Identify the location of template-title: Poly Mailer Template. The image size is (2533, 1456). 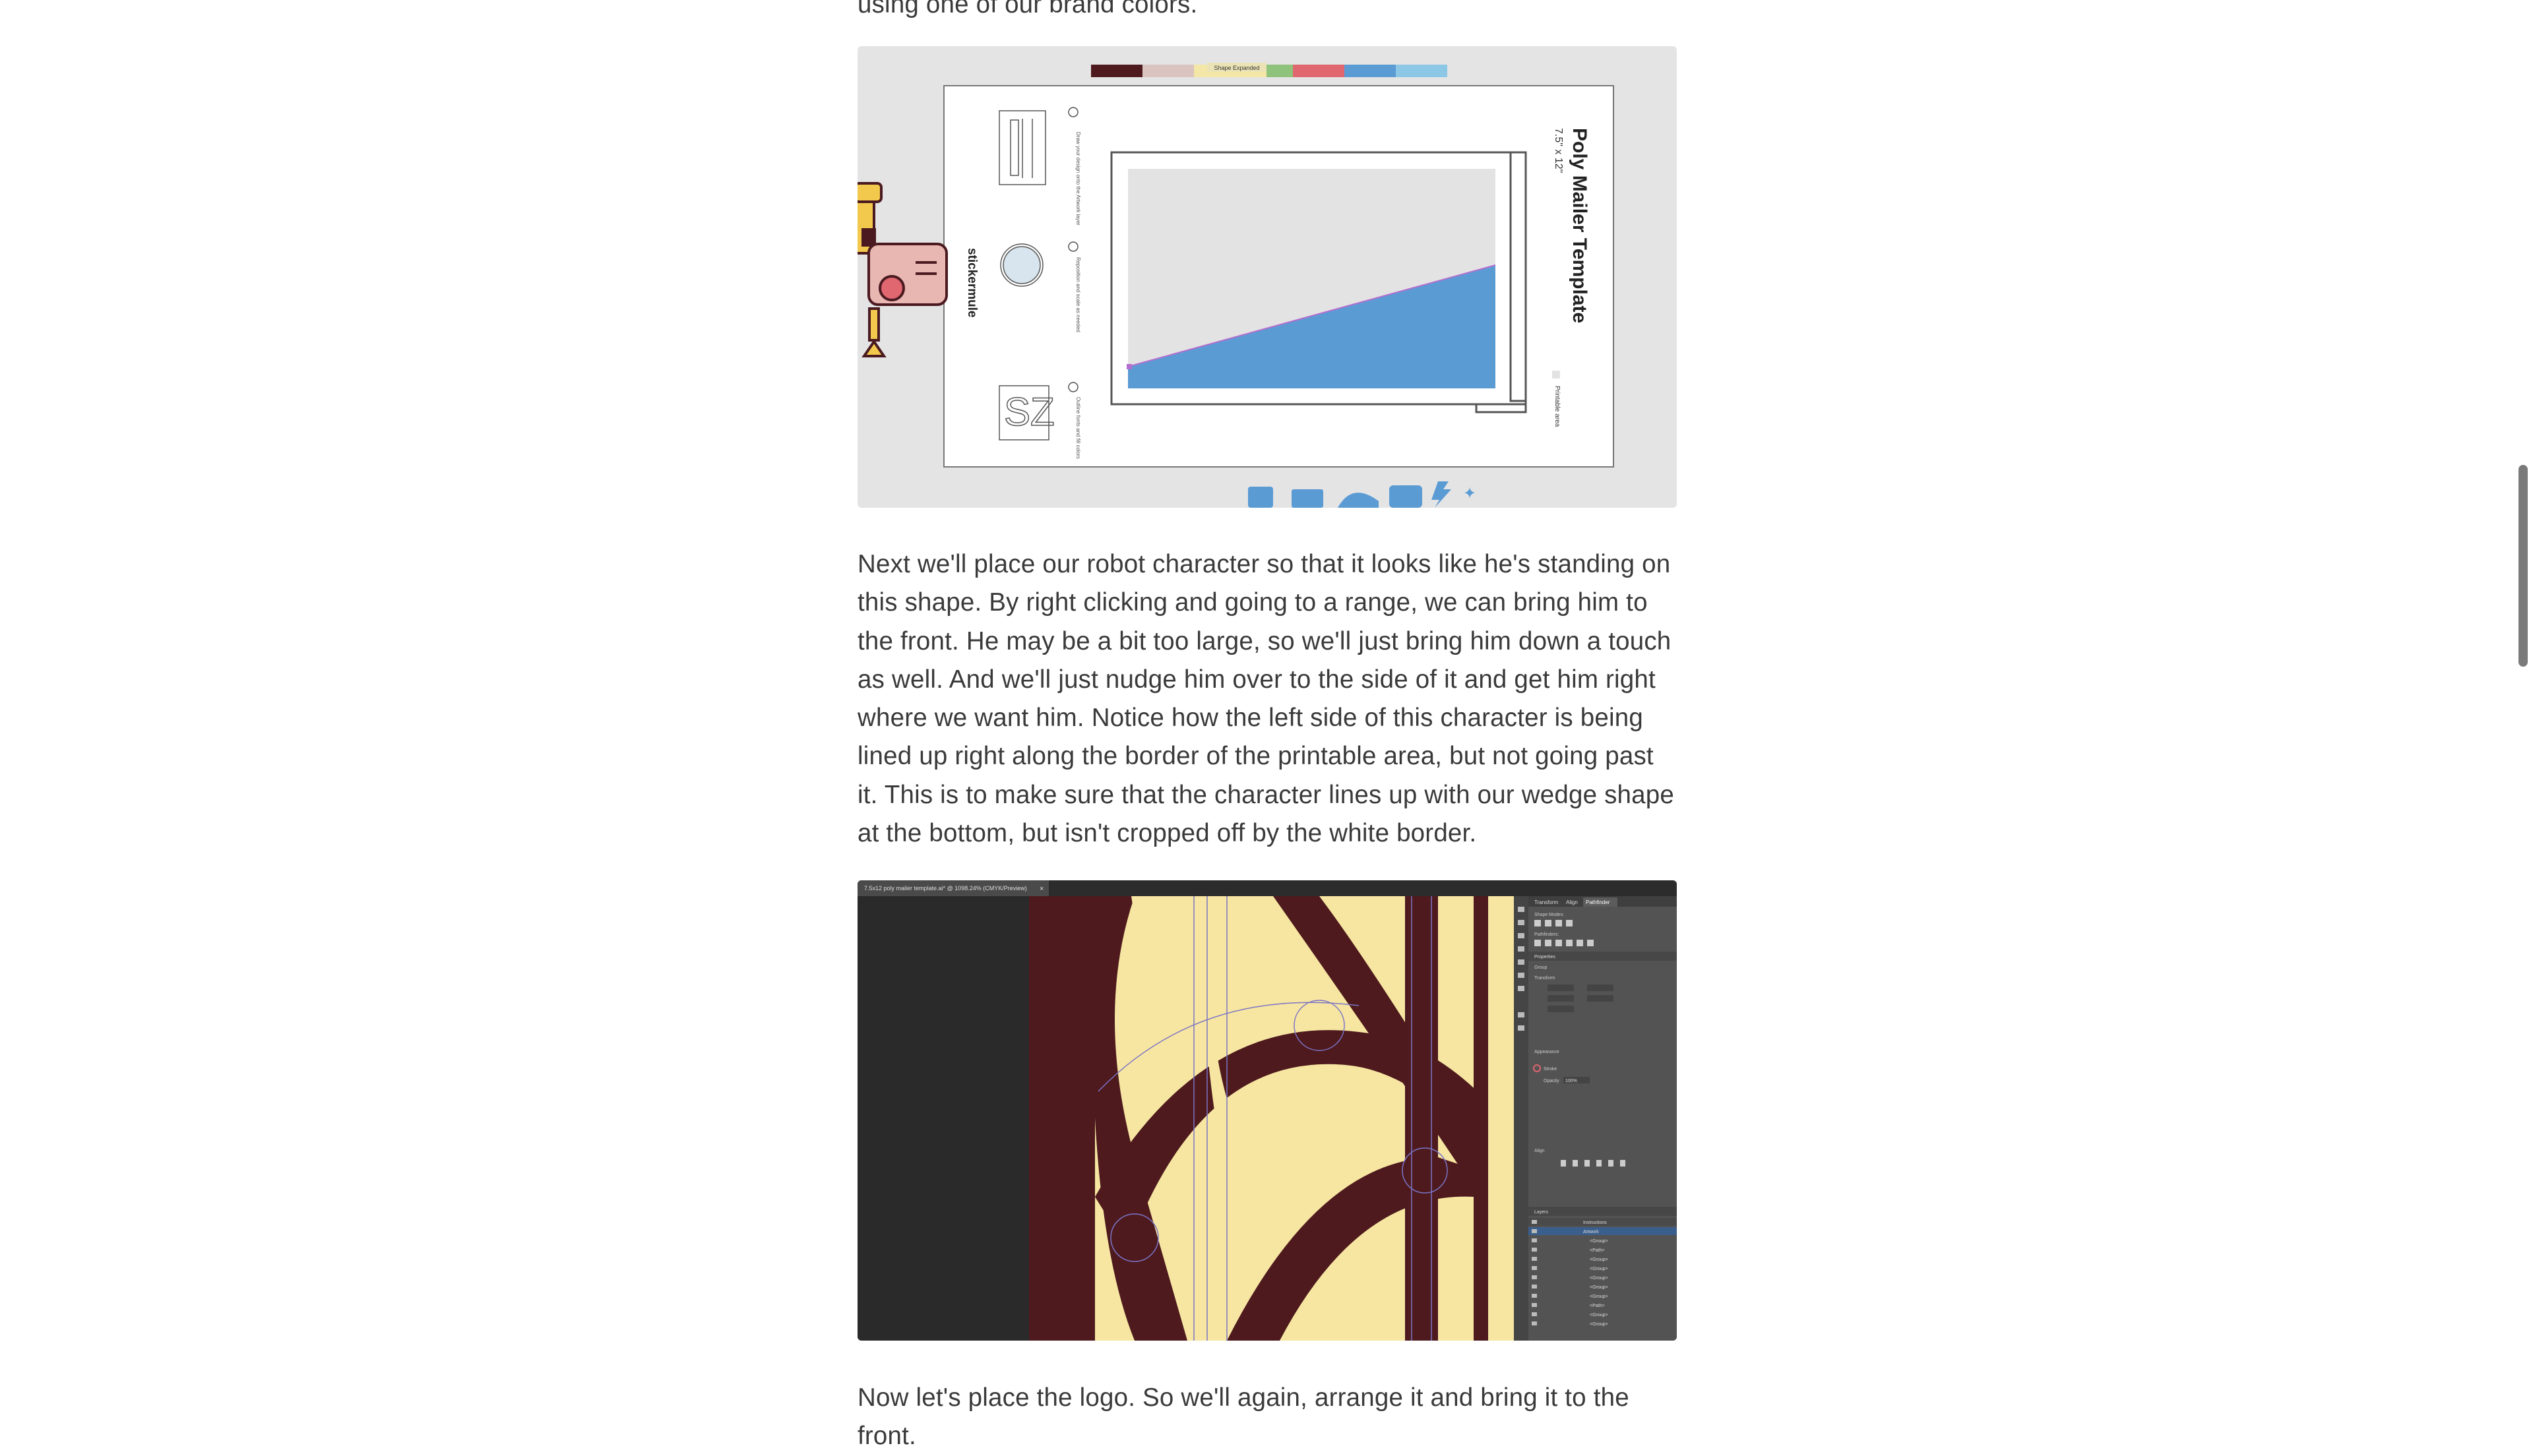
(1579, 225).